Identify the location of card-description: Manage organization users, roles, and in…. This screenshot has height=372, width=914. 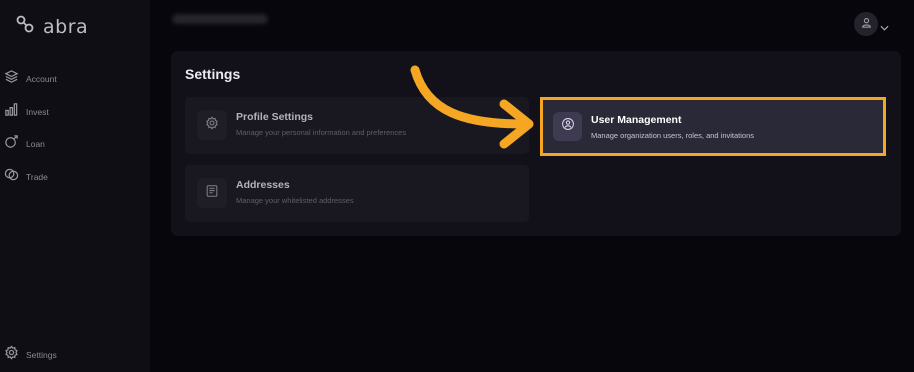
(673, 135).